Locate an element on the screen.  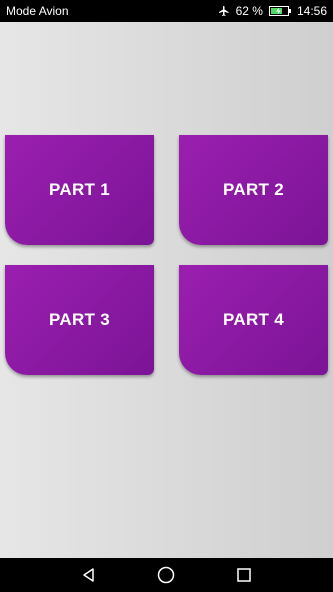
status-right: 62 % 14:56 is located at coordinates (272, 11).